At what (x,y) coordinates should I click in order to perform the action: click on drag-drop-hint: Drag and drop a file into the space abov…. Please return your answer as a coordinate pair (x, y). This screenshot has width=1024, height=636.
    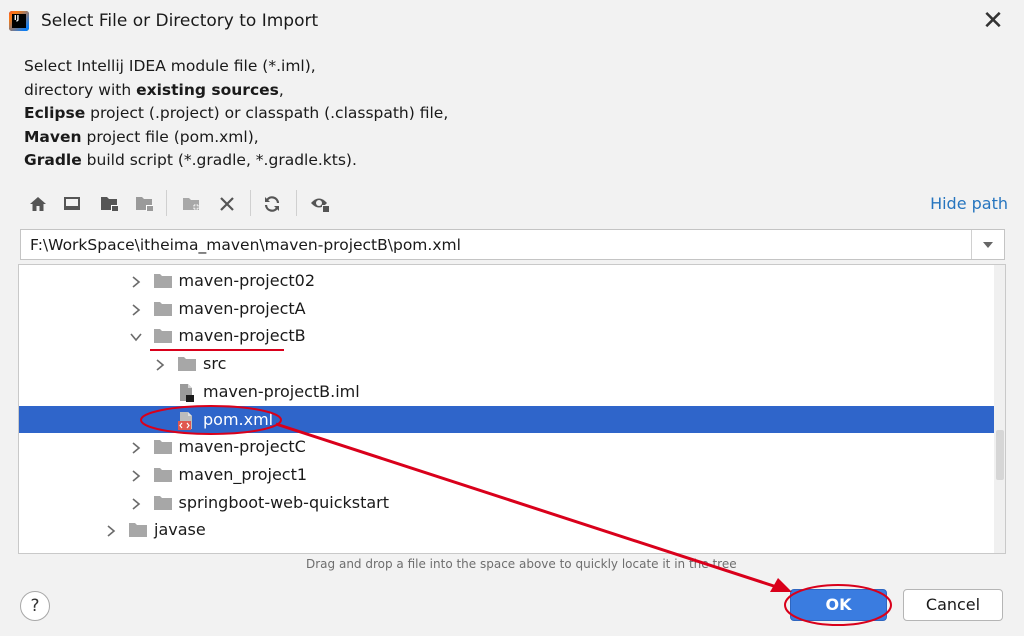
    Looking at the image, I should click on (521, 564).